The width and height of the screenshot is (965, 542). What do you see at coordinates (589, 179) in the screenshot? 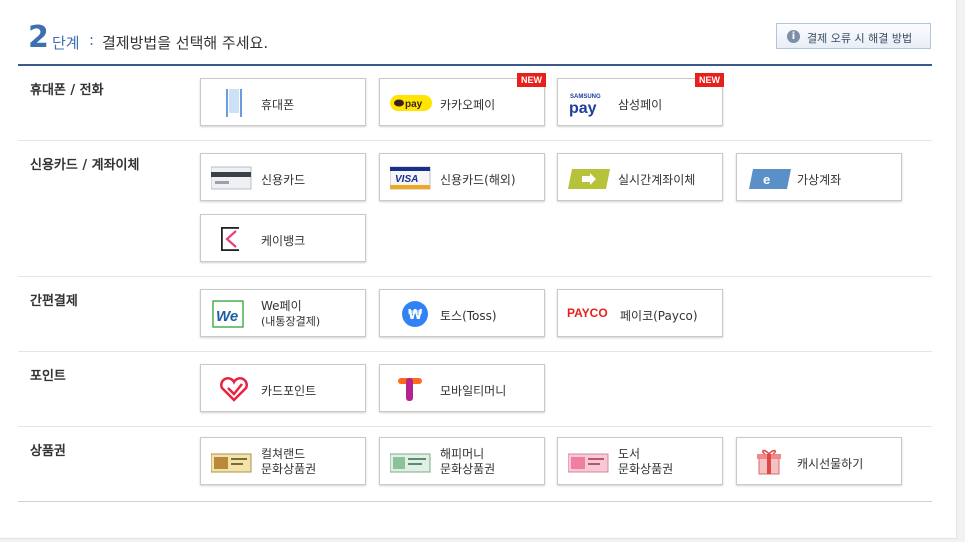
I see `bank-transfer-icon` at bounding box center [589, 179].